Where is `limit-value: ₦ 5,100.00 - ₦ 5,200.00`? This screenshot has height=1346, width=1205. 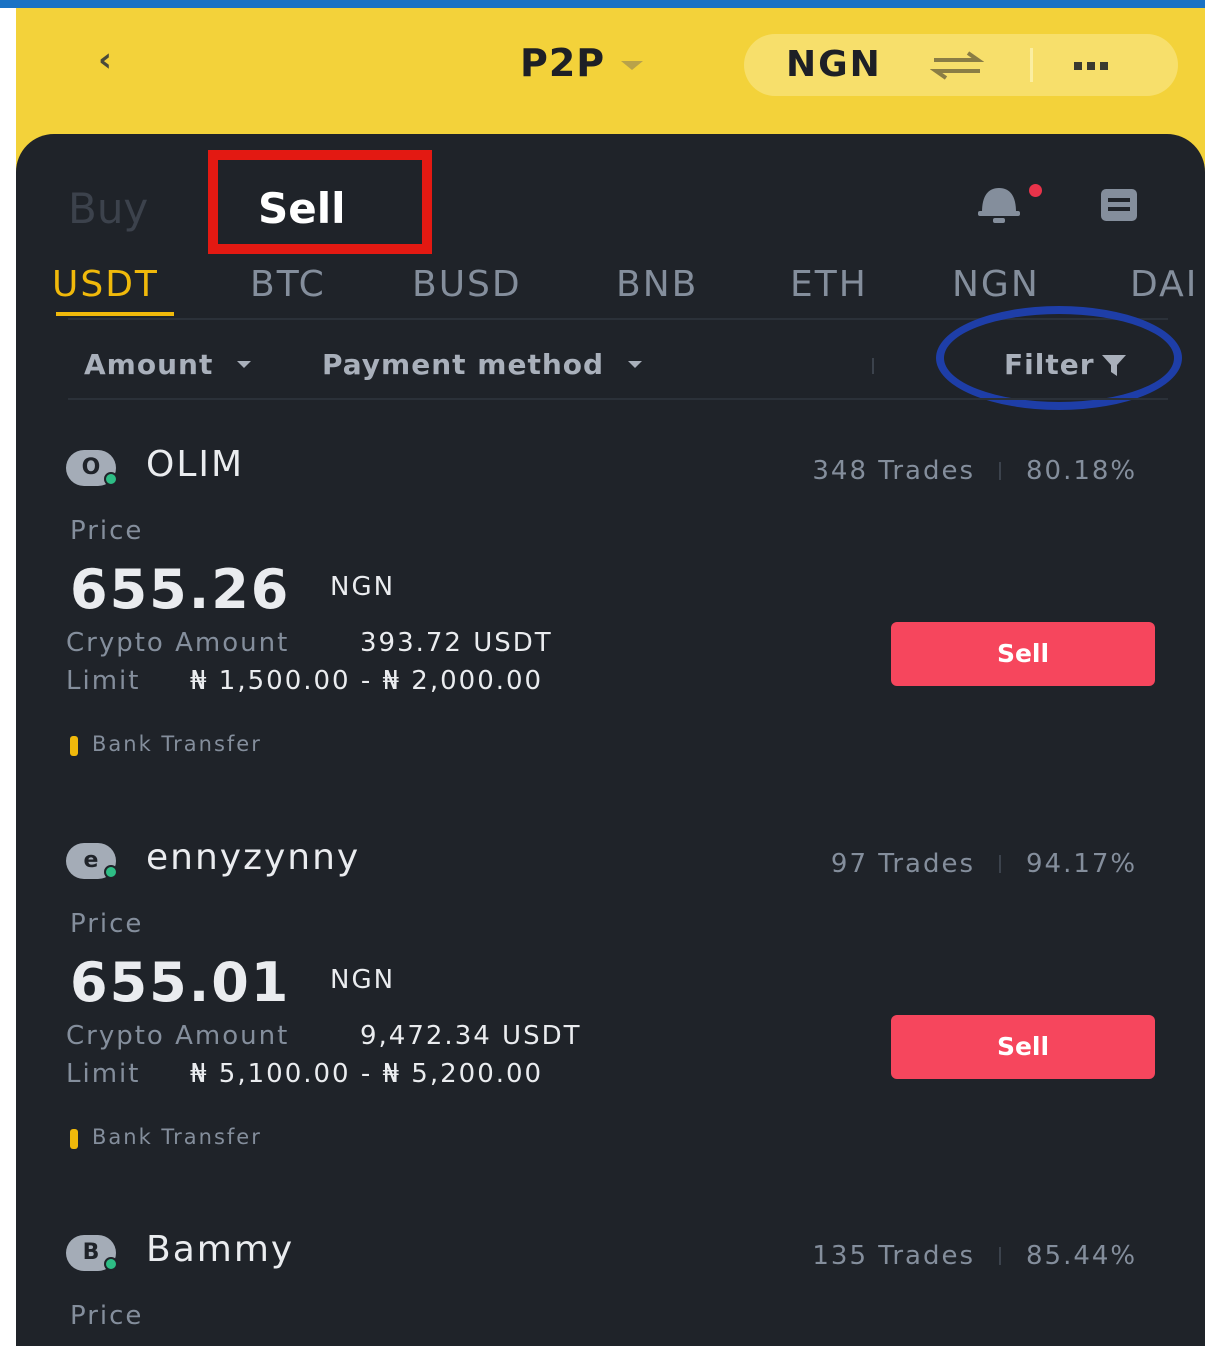
limit-value: ₦ 5,100.00 - ₦ 5,200.00 is located at coordinates (367, 1074).